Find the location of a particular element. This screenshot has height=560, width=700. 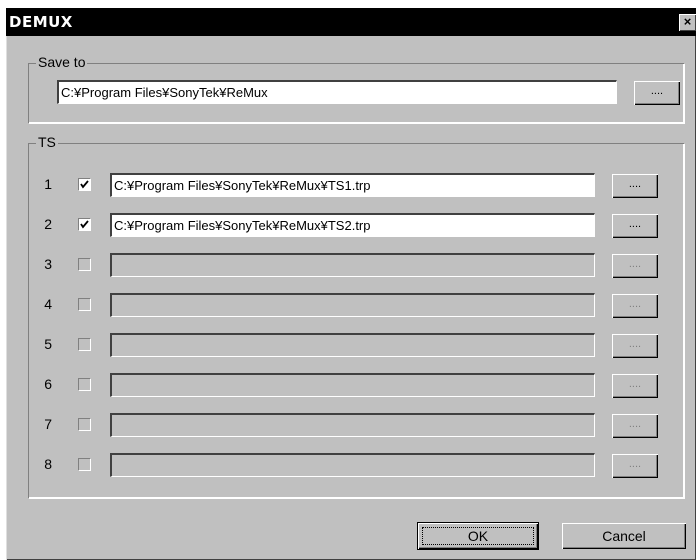

ts-row-number: 3 is located at coordinates (48, 264).